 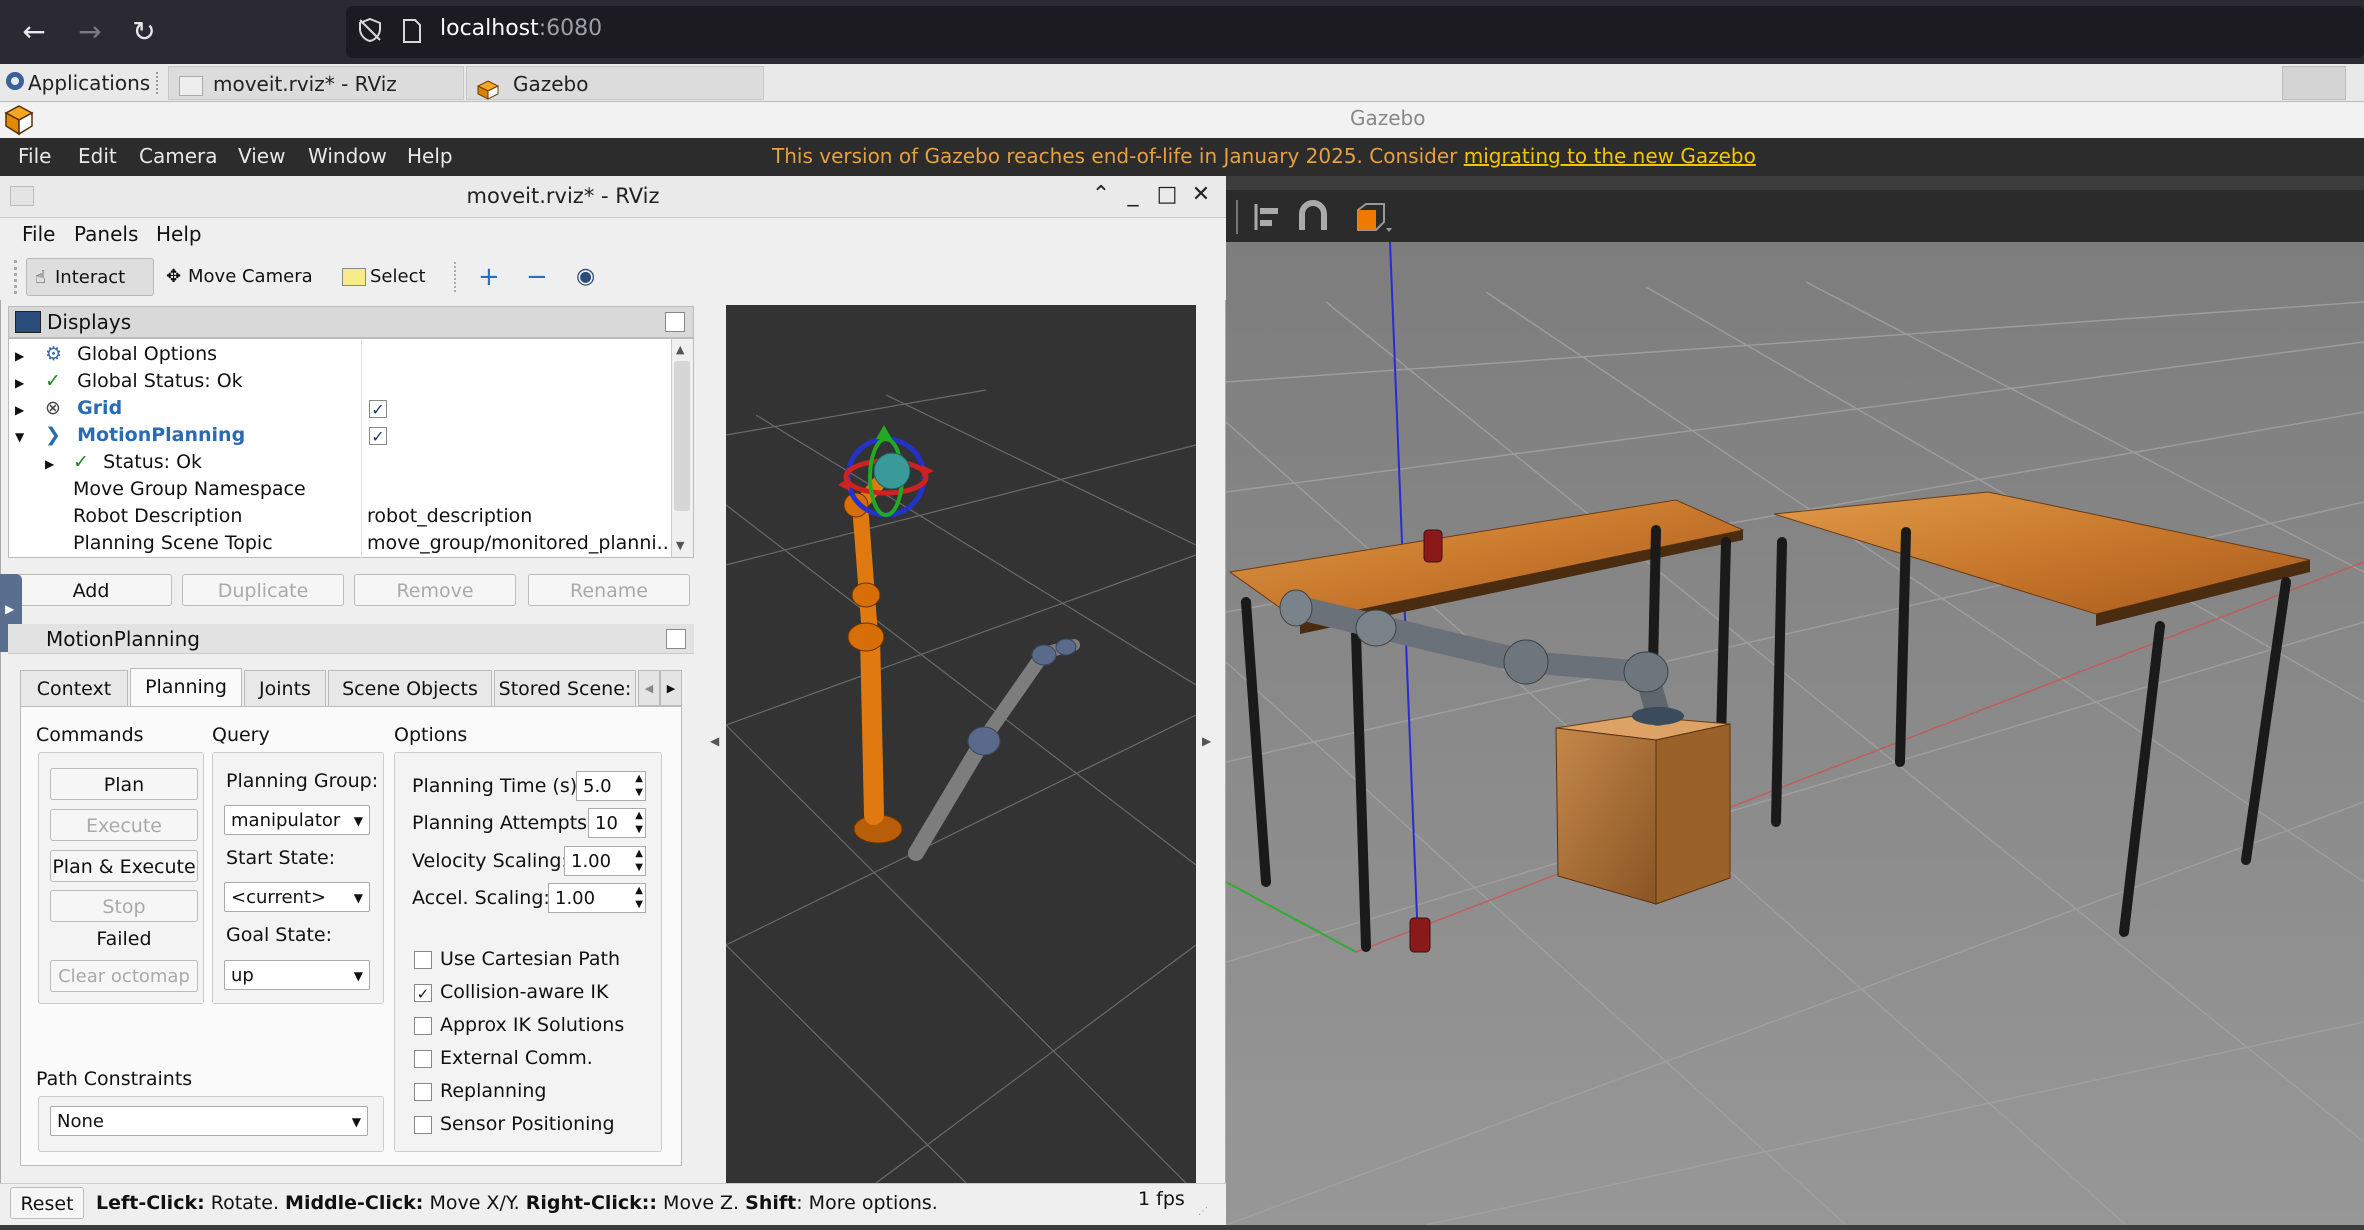 I want to click on taskbar-item-rviz: moveit.rviz* - RViz, so click(x=316, y=83).